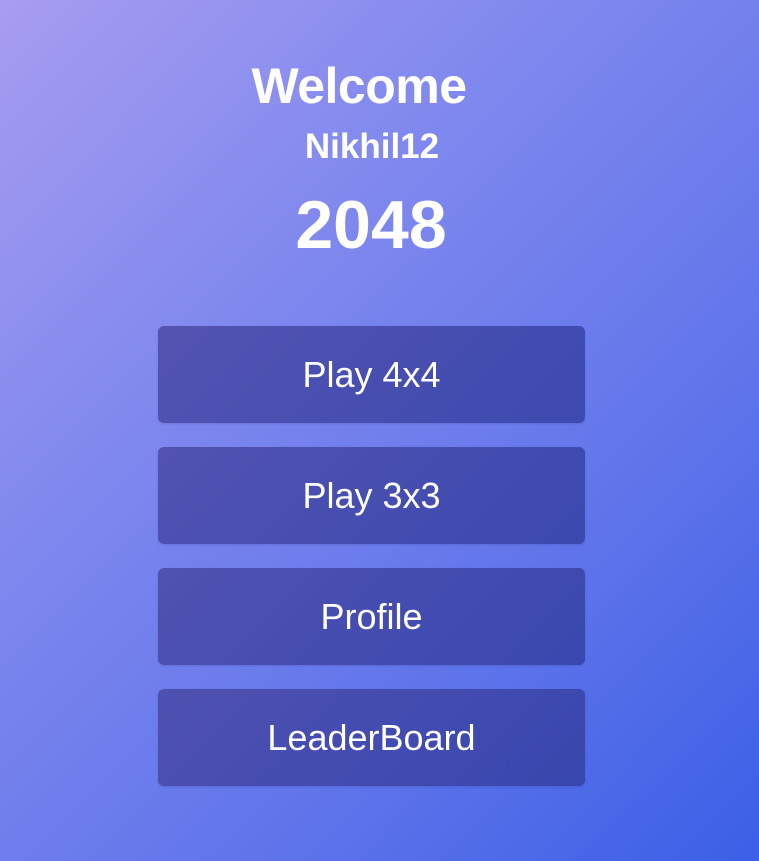 The image size is (759, 861). I want to click on profile-button: Profile, so click(371, 616).